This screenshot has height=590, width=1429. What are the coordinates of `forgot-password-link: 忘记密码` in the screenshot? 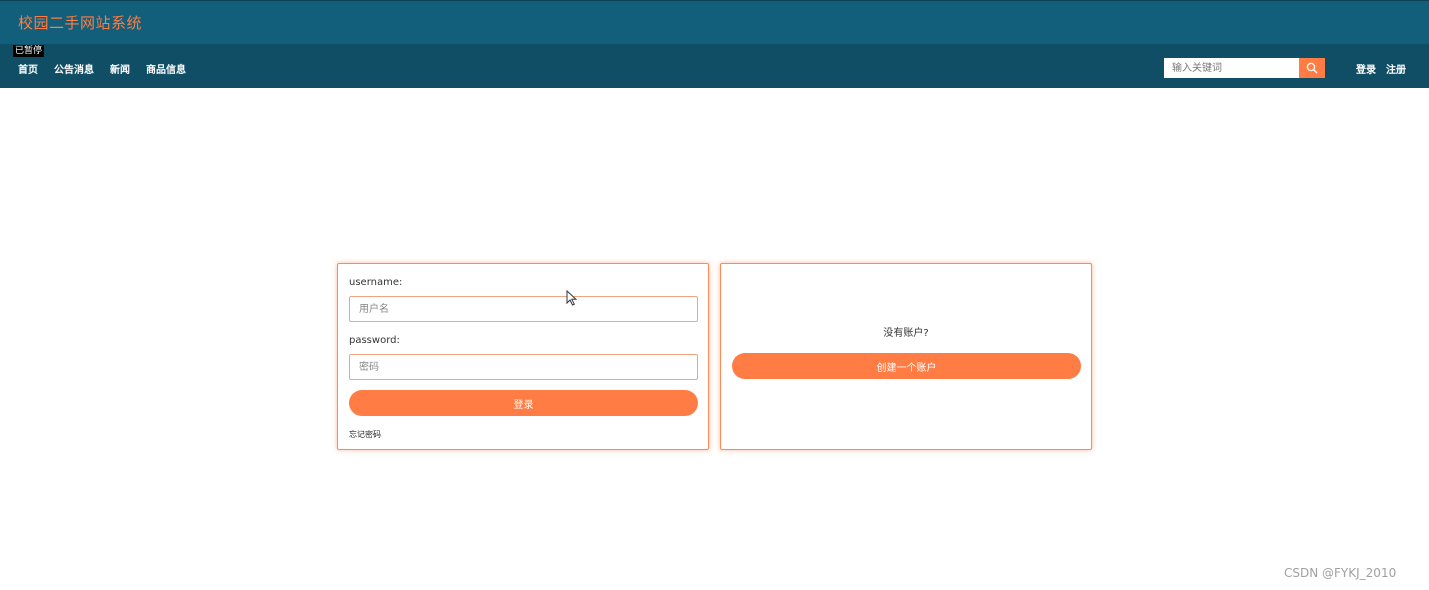 It's located at (365, 434).